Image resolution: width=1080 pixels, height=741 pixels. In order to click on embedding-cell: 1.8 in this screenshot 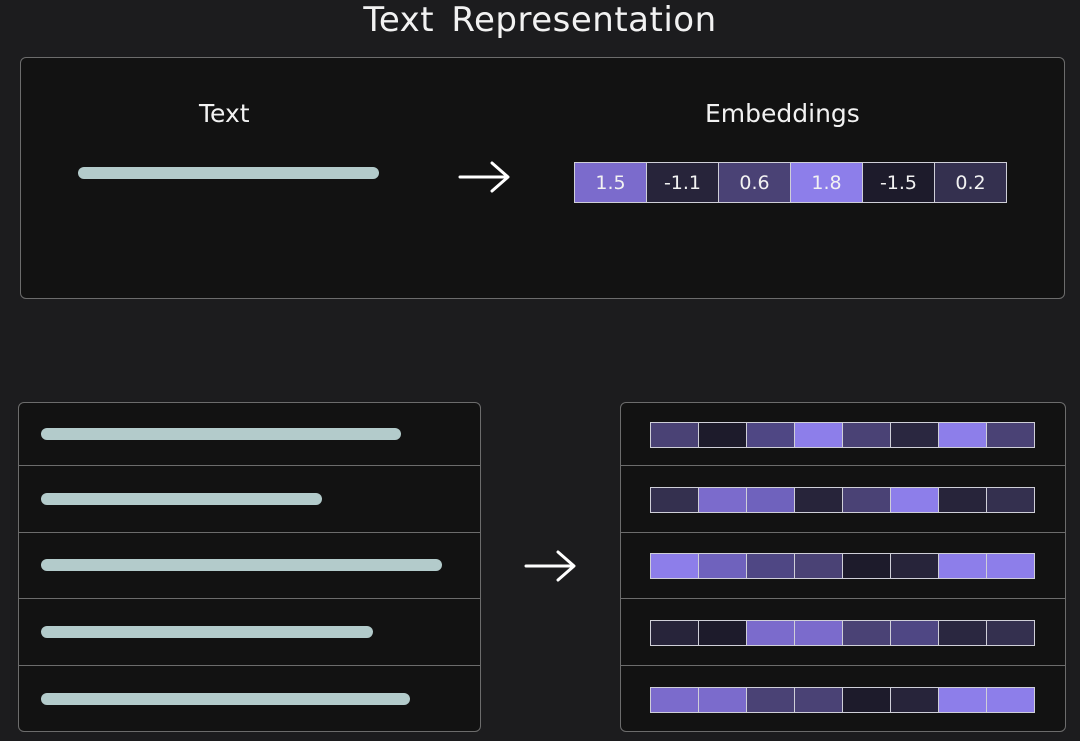, I will do `click(826, 182)`.